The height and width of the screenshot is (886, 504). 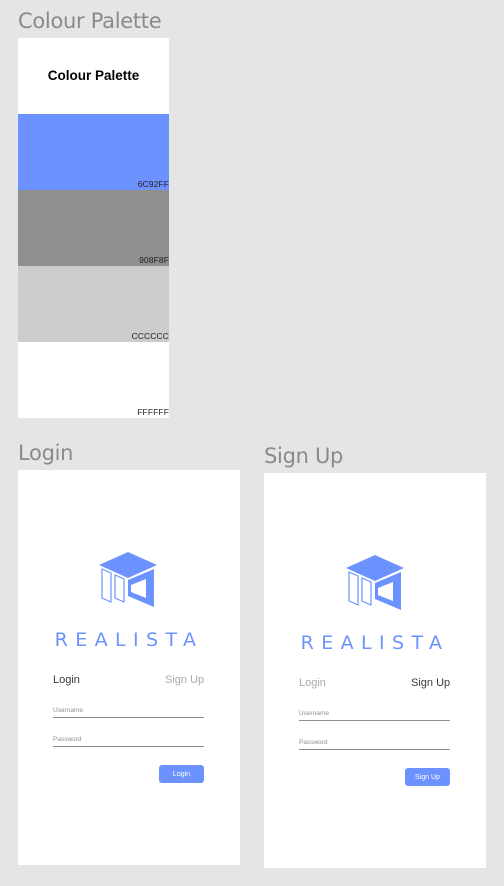 What do you see at coordinates (150, 336) in the screenshot?
I see `swatch-code: CCCCCC` at bounding box center [150, 336].